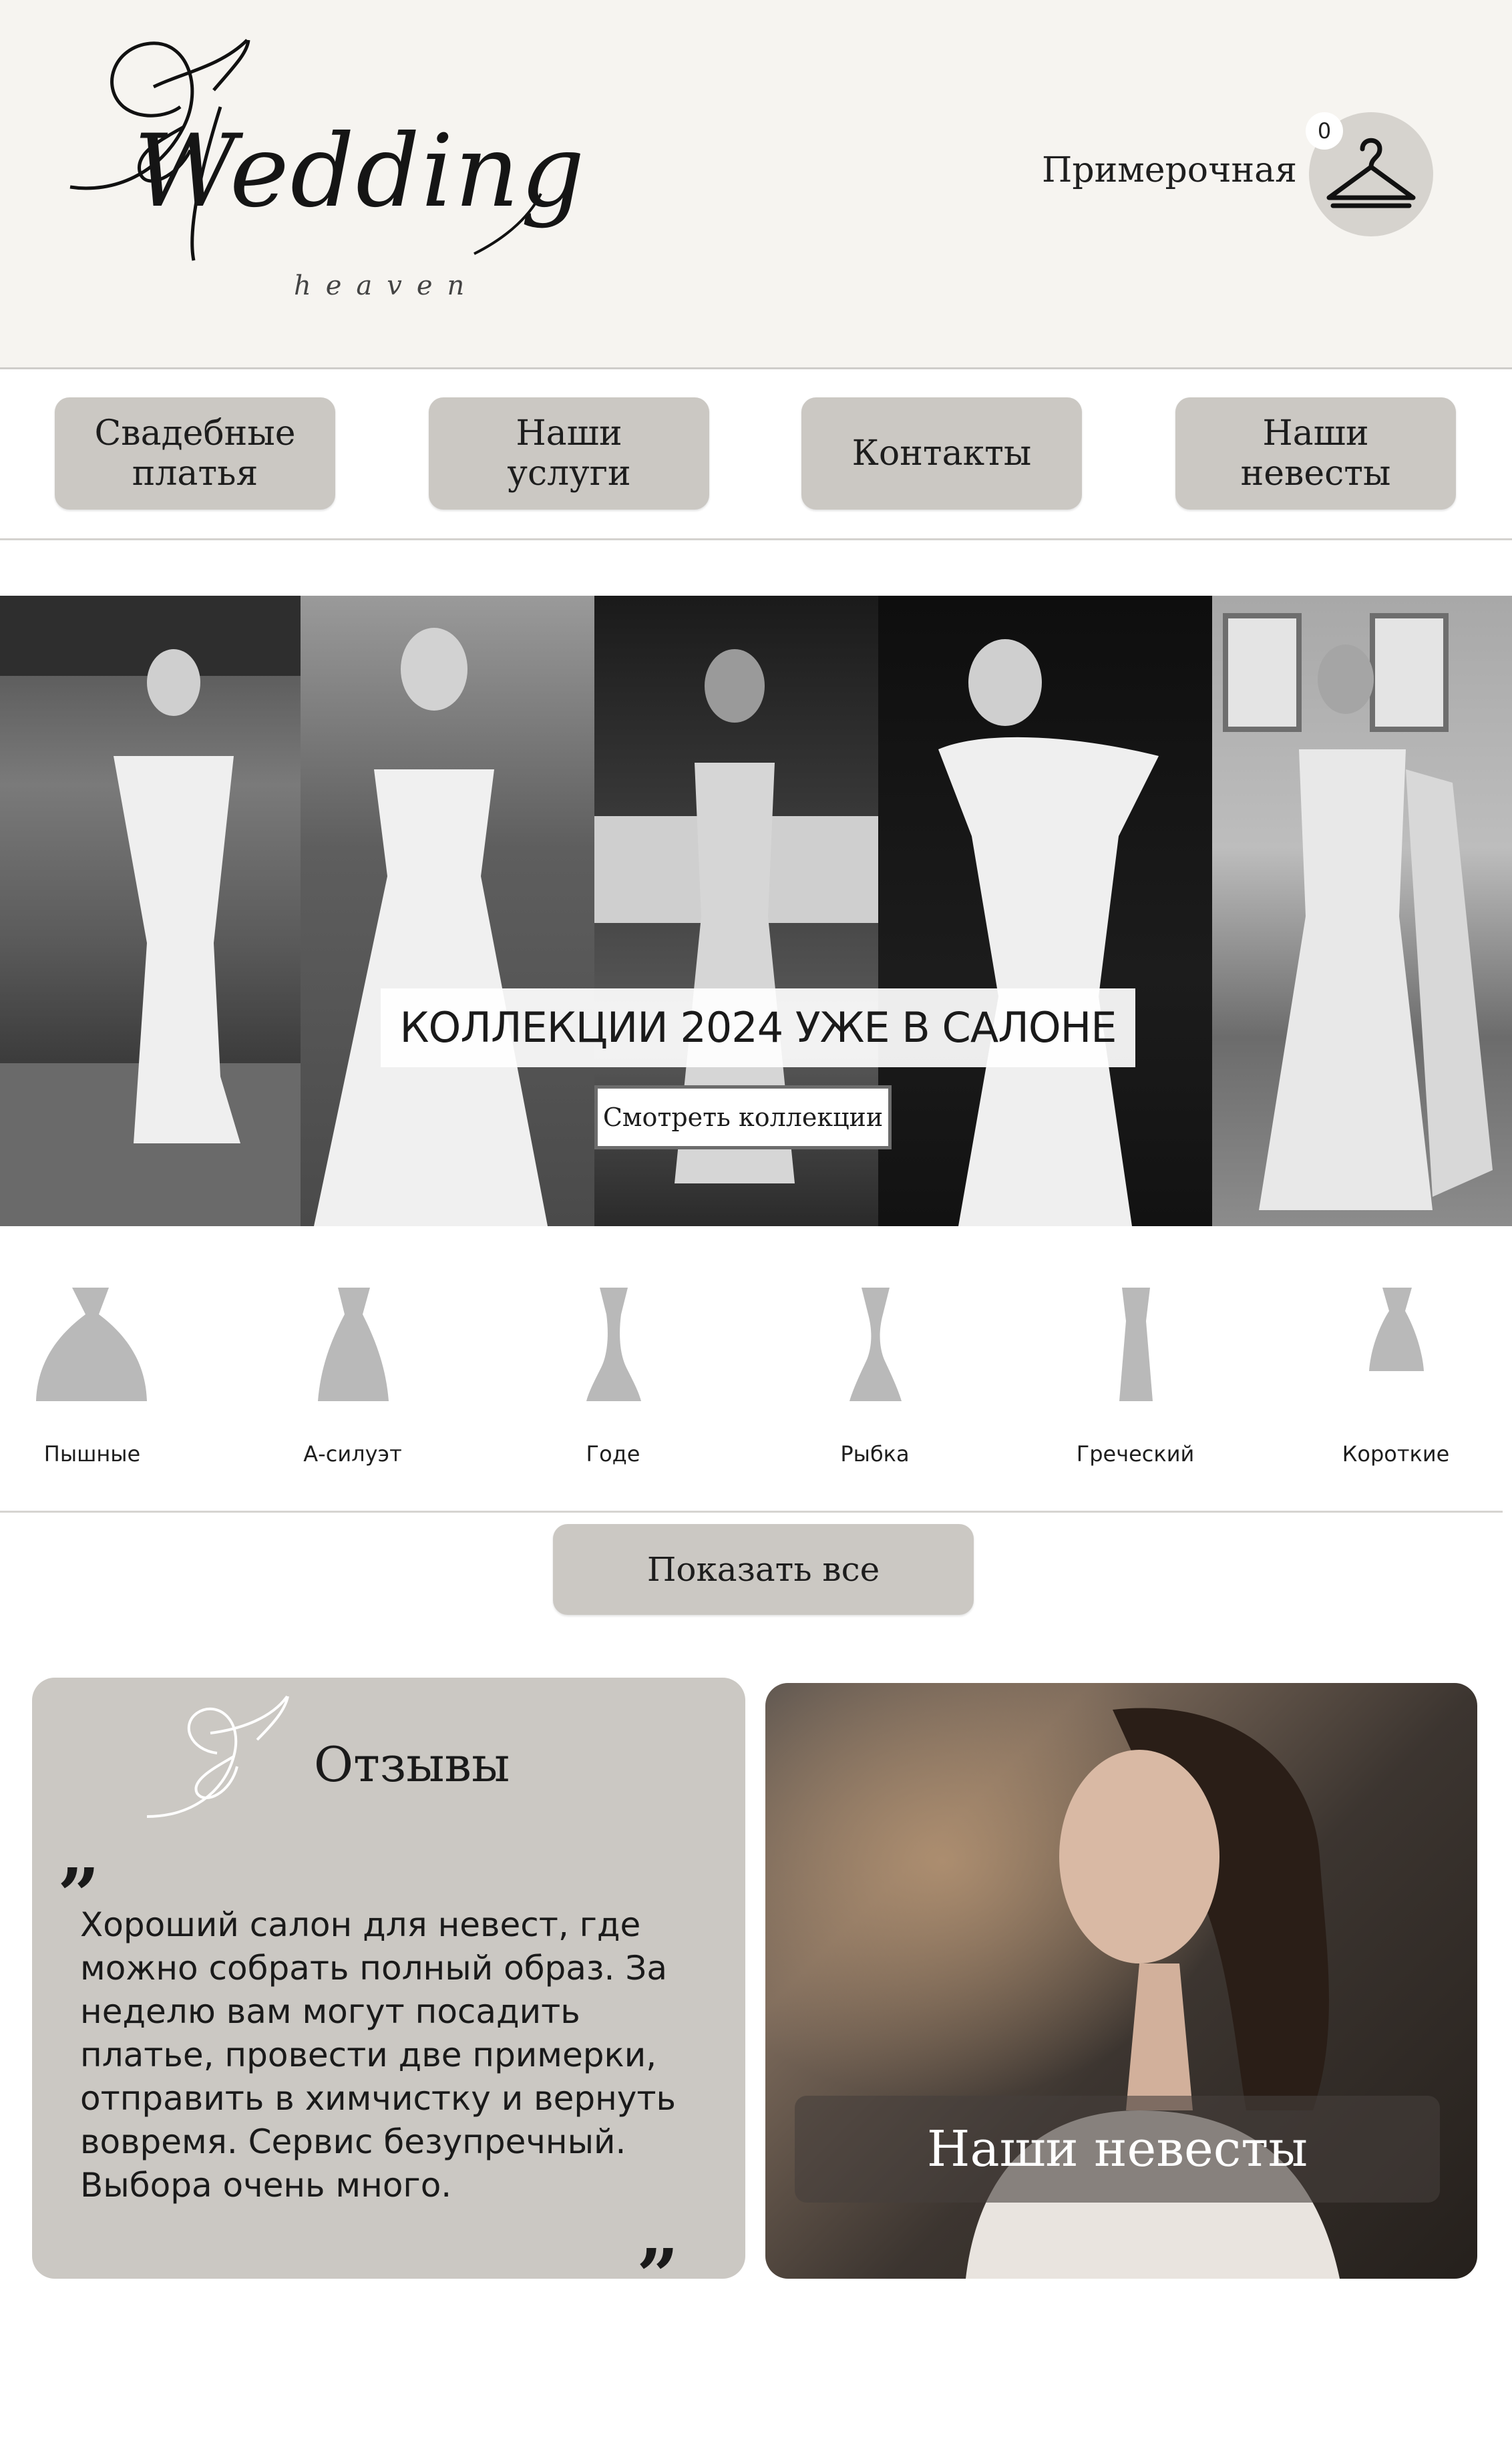 The width and height of the screenshot is (1512, 2441). What do you see at coordinates (875, 1454) in the screenshot?
I see `silhouette-label: Рыбка` at bounding box center [875, 1454].